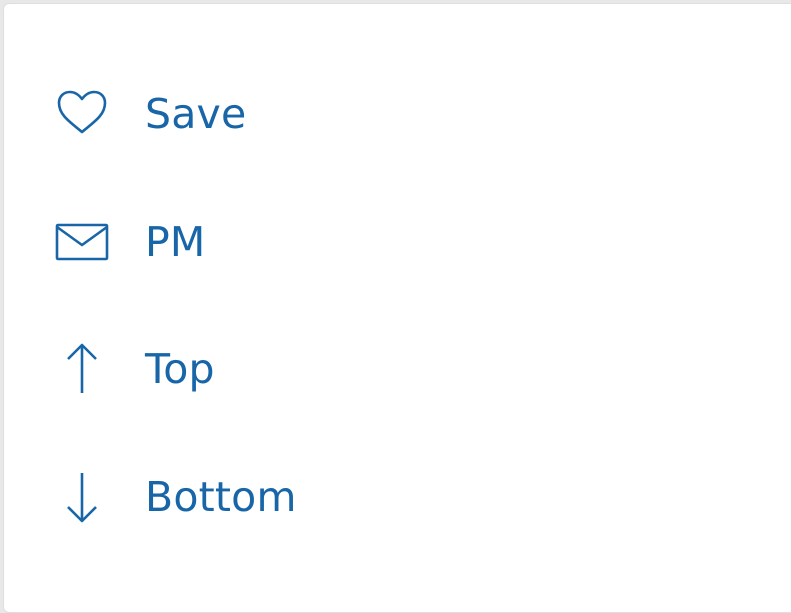 The image size is (791, 613). What do you see at coordinates (175, 242) in the screenshot?
I see `menu-item-label: PM` at bounding box center [175, 242].